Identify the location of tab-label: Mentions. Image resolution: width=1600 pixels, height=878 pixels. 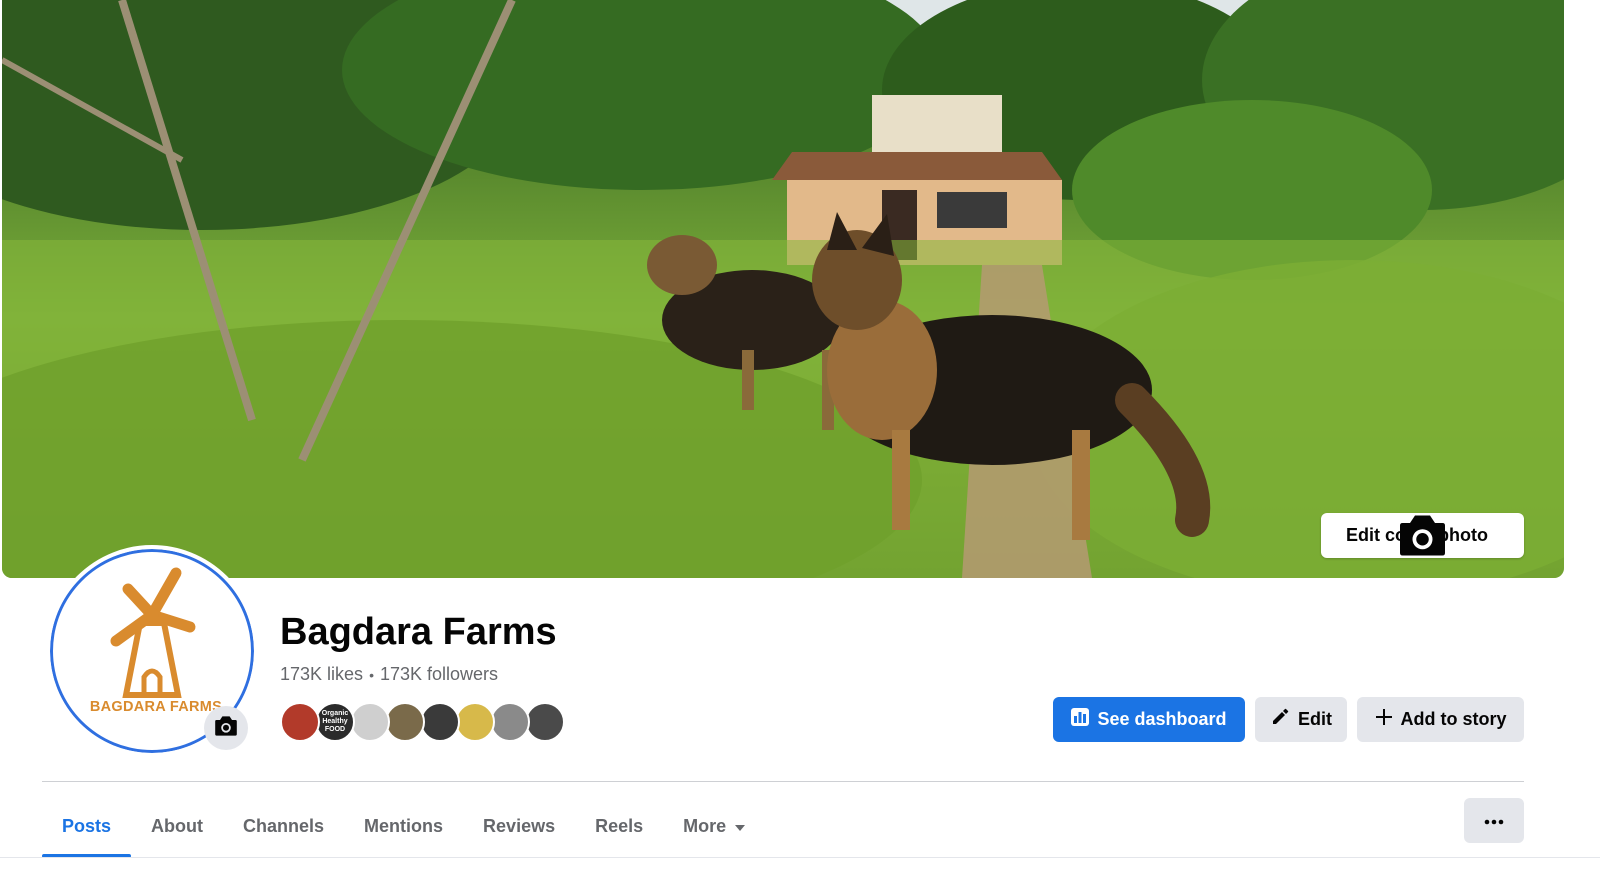
(404, 825).